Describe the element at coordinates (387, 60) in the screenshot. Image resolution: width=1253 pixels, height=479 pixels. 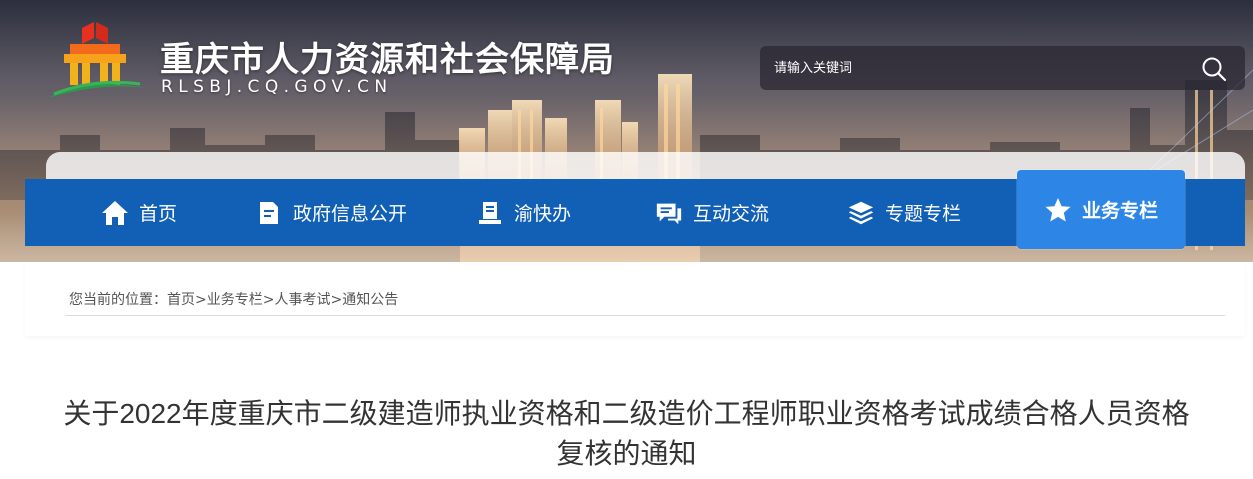
I see `site-title: 重庆市人力资源和社会保障局` at that location.